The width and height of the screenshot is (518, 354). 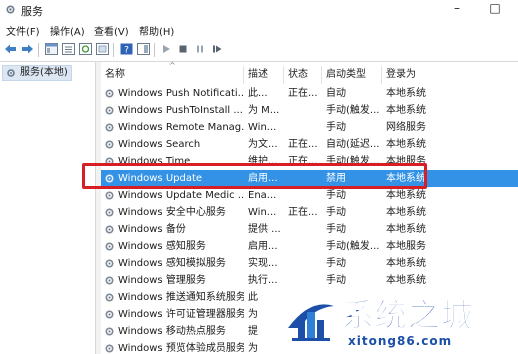 I want to click on column-name: 名称, so click(x=172, y=75).